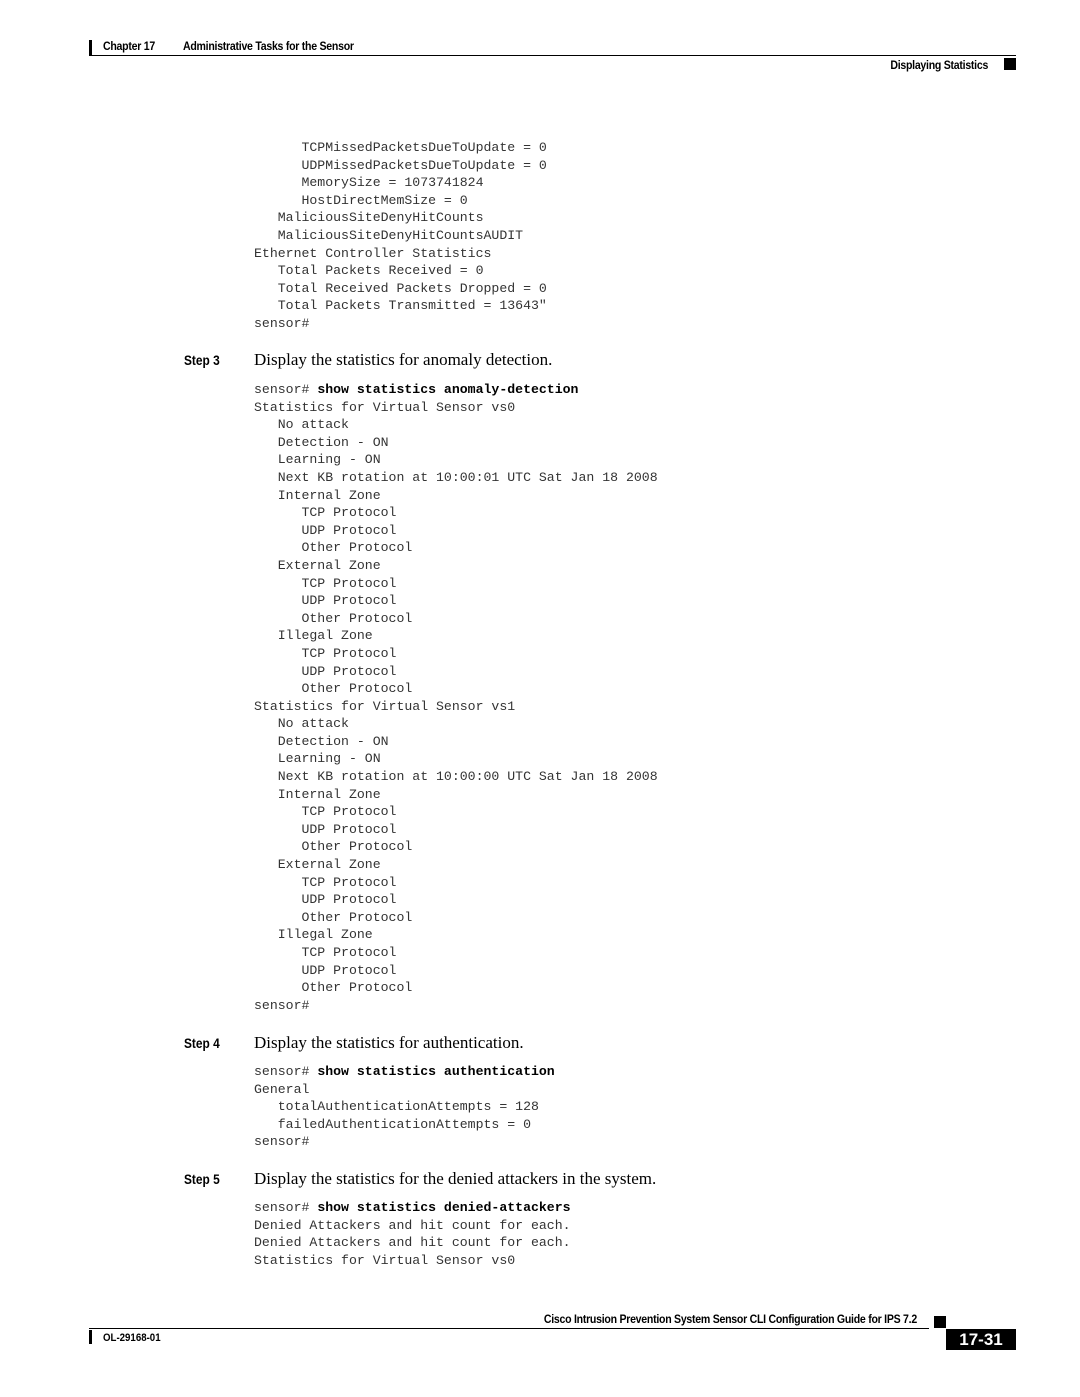 This screenshot has width=1080, height=1397. Describe the element at coordinates (444, 1207) in the screenshot. I see `command: show statistics denied-attackers` at that location.